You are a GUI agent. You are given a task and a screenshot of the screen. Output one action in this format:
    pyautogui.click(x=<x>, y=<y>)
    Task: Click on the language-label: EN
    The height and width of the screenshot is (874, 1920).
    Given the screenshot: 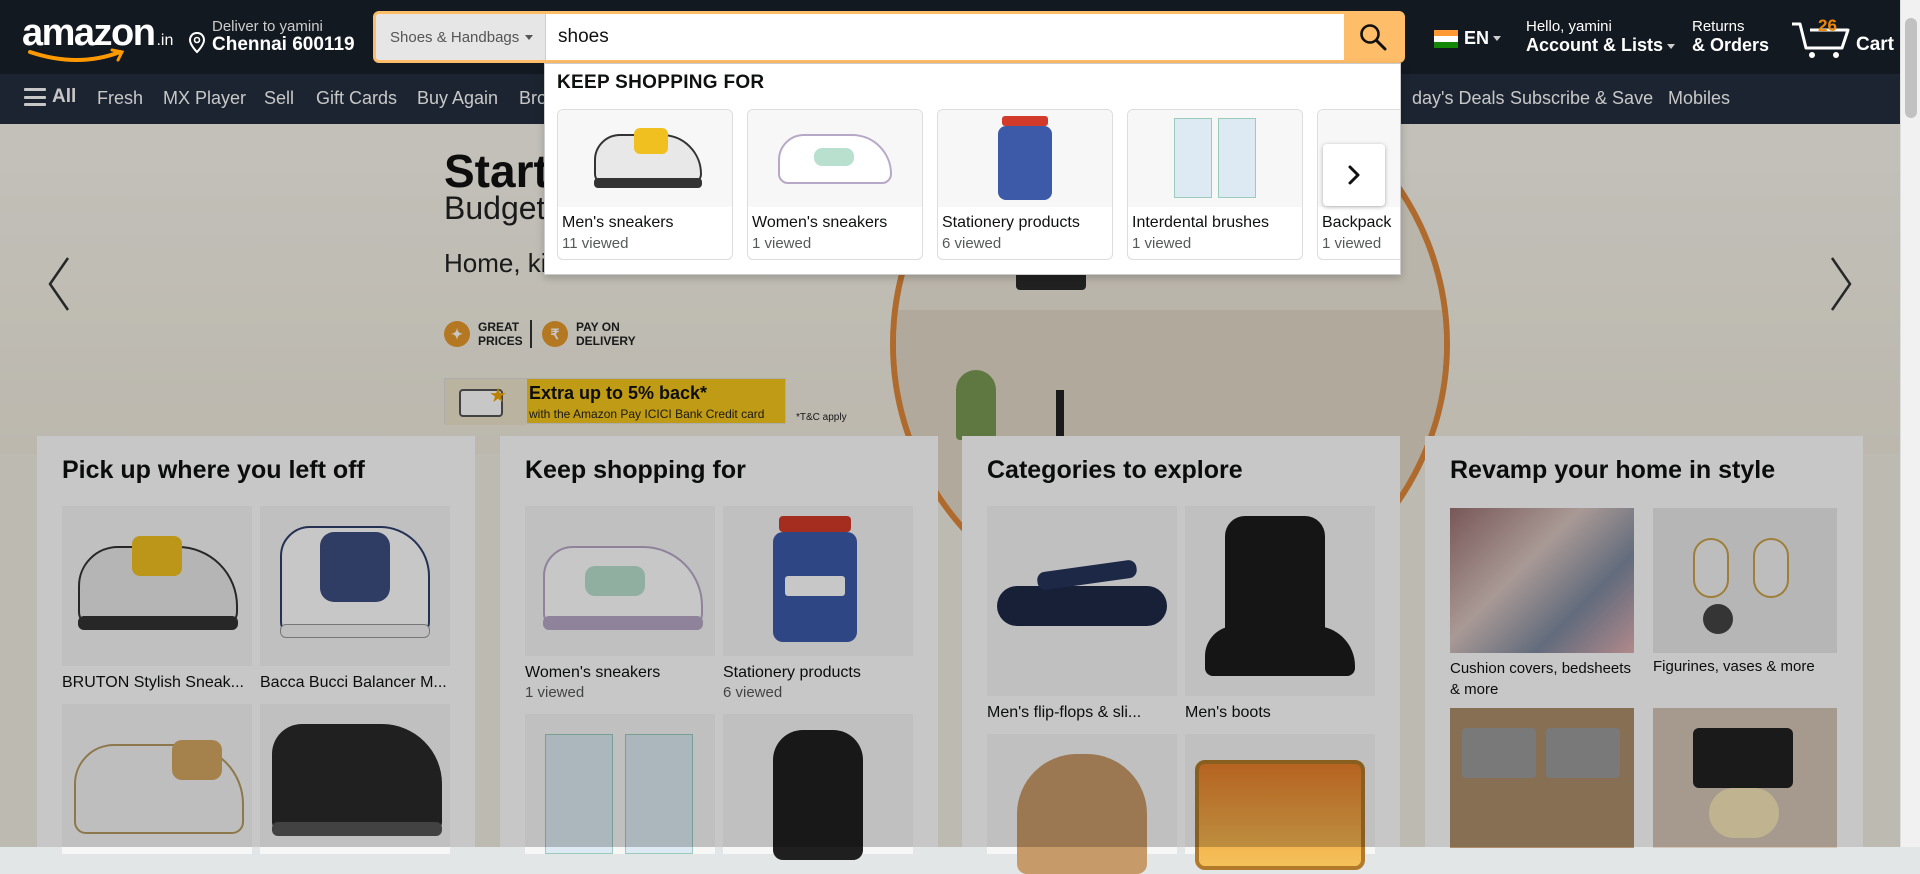 What is the action you would take?
    pyautogui.click(x=1477, y=38)
    